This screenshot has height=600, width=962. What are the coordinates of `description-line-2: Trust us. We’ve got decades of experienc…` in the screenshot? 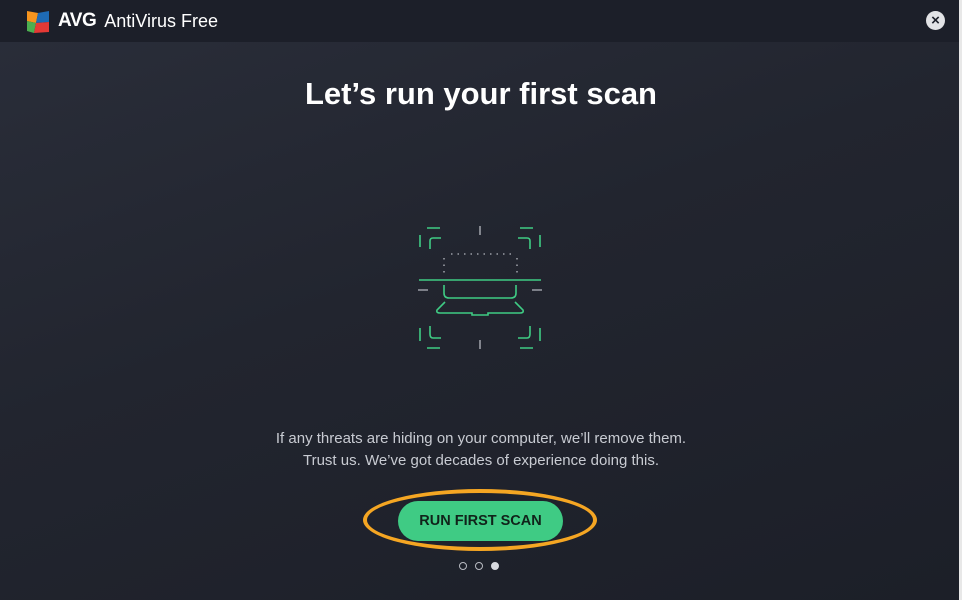 It's located at (481, 460).